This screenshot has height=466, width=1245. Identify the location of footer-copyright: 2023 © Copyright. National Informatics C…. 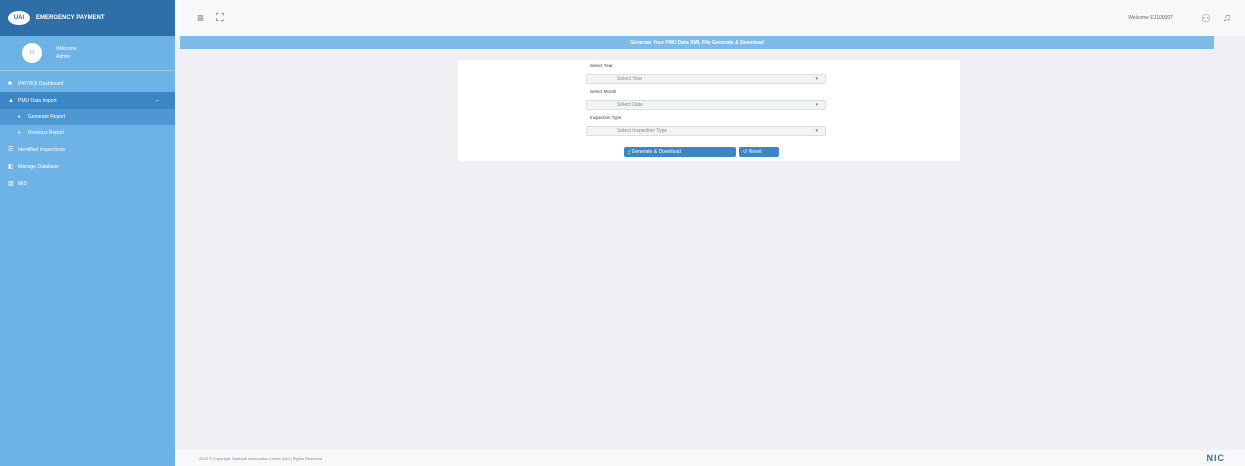
(261, 458).